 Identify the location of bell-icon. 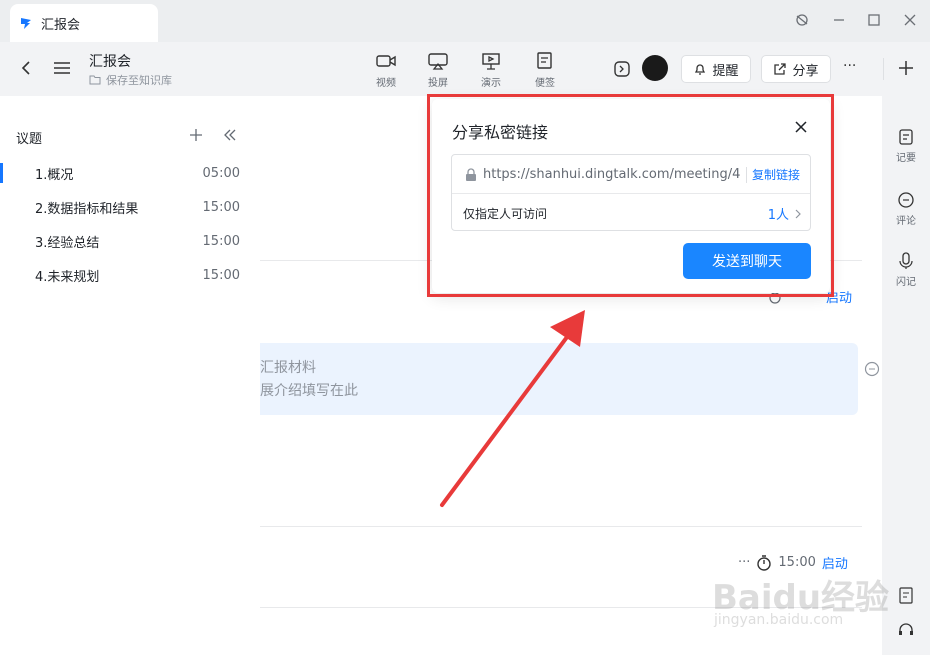
(700, 69).